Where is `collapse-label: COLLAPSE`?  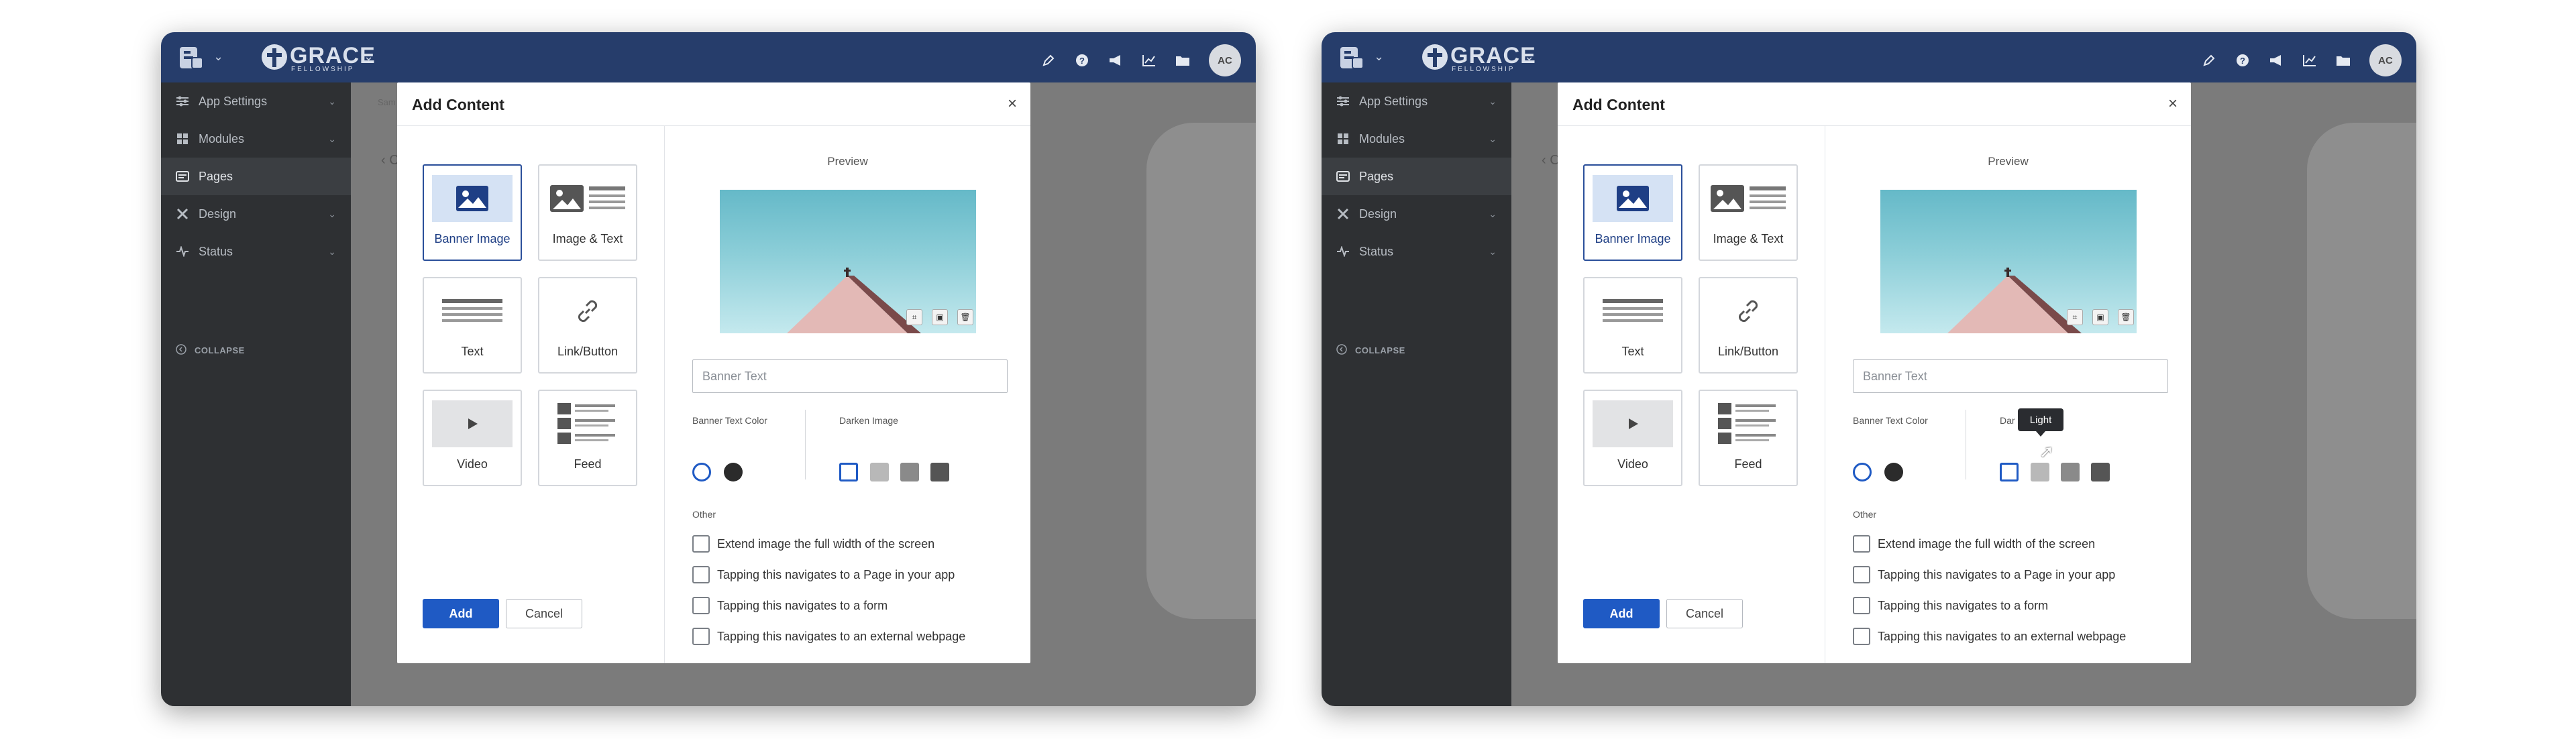
collapse-label: COLLAPSE is located at coordinates (1380, 350).